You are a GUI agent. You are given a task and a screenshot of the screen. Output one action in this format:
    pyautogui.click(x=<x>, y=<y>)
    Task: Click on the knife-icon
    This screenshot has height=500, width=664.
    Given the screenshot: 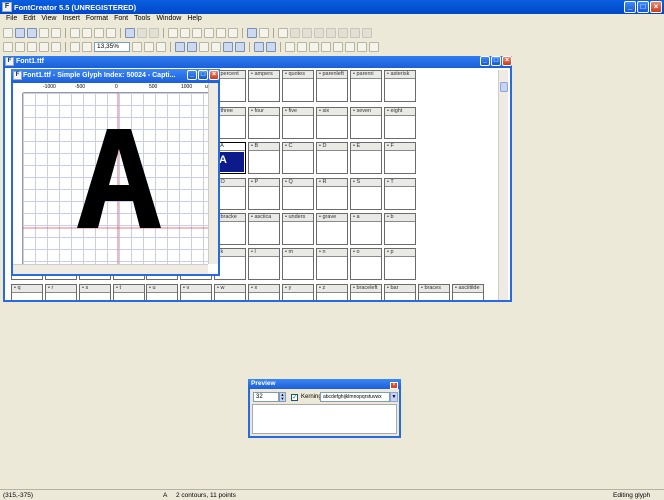 What is the action you would take?
    pyautogui.click(x=192, y=46)
    